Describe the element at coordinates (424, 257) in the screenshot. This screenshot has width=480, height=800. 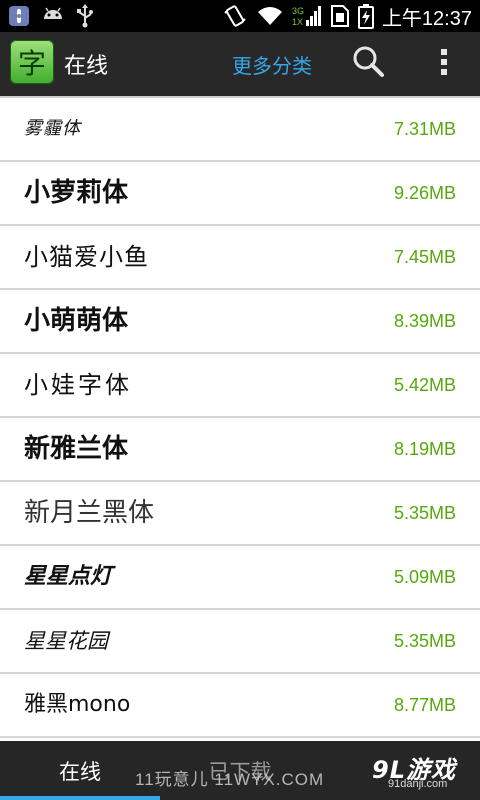
I see `font-size-label: 7.45MB` at that location.